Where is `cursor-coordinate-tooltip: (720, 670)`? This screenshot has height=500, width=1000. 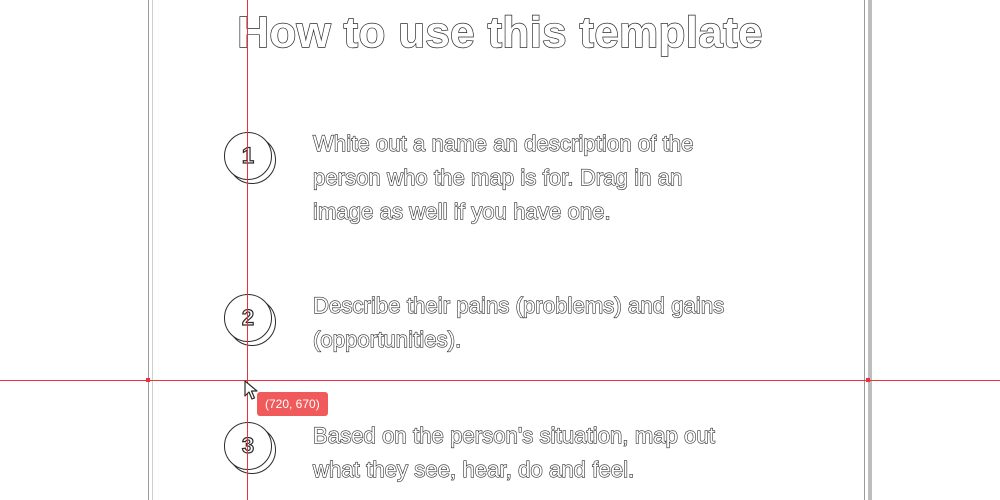 cursor-coordinate-tooltip: (720, 670) is located at coordinates (292, 404).